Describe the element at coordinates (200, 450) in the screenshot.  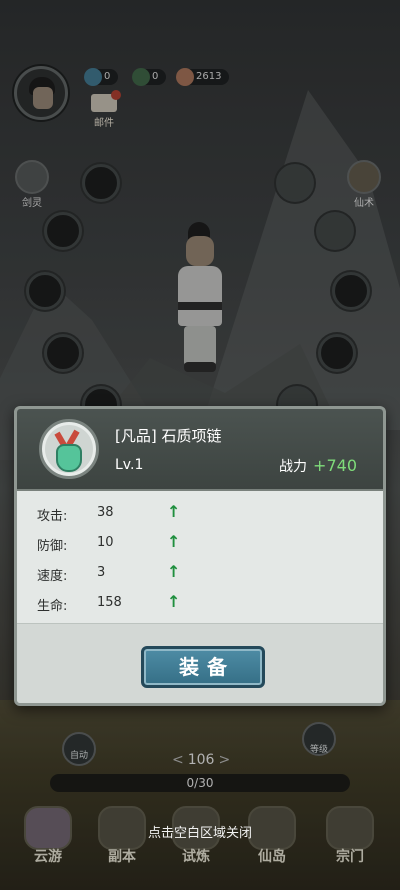
I see `item-header: [凡品] 石质项链 Lv.1 战力 +740` at that location.